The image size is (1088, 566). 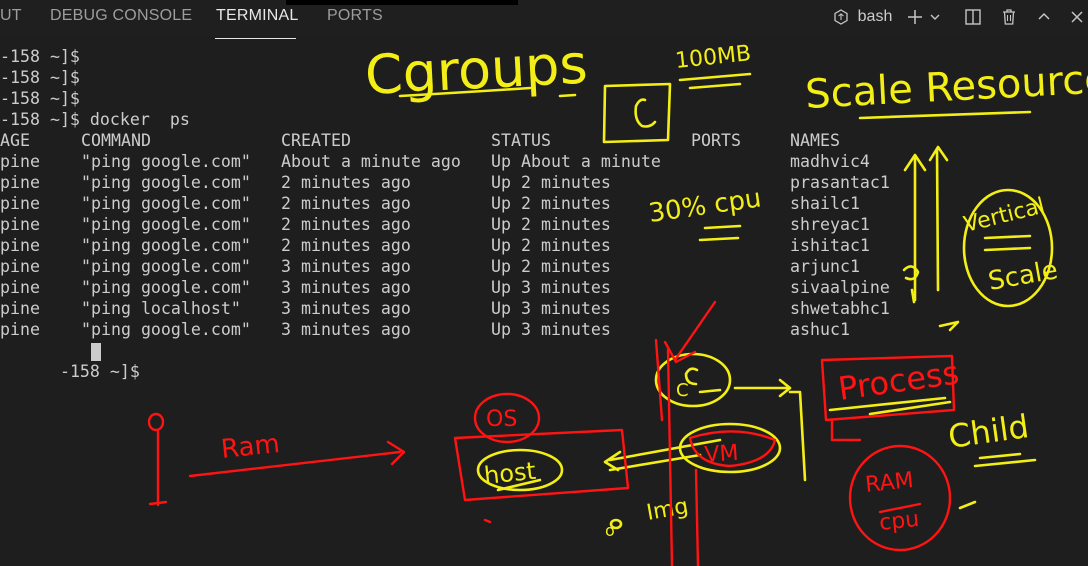 I want to click on annotation-os: OS, so click(x=501, y=419).